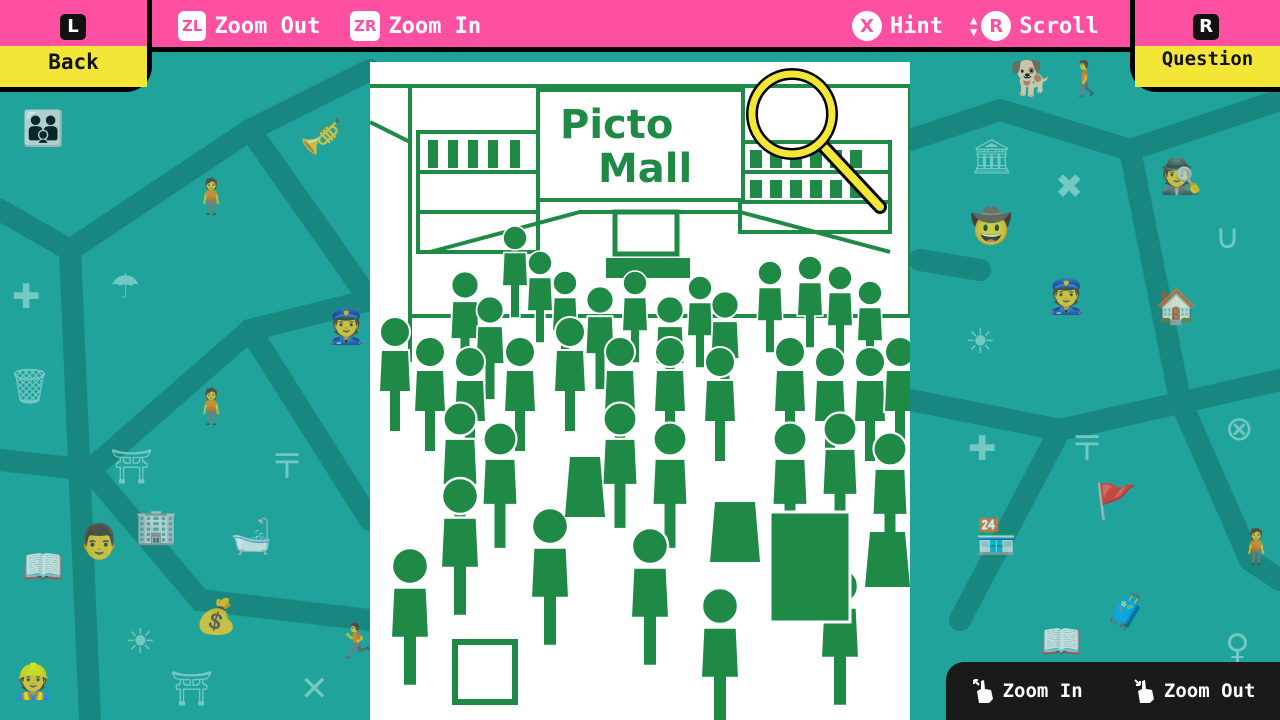 The height and width of the screenshot is (720, 1280). What do you see at coordinates (974, 26) in the screenshot?
I see `up-down-arrows-icon: ▲ ▼` at bounding box center [974, 26].